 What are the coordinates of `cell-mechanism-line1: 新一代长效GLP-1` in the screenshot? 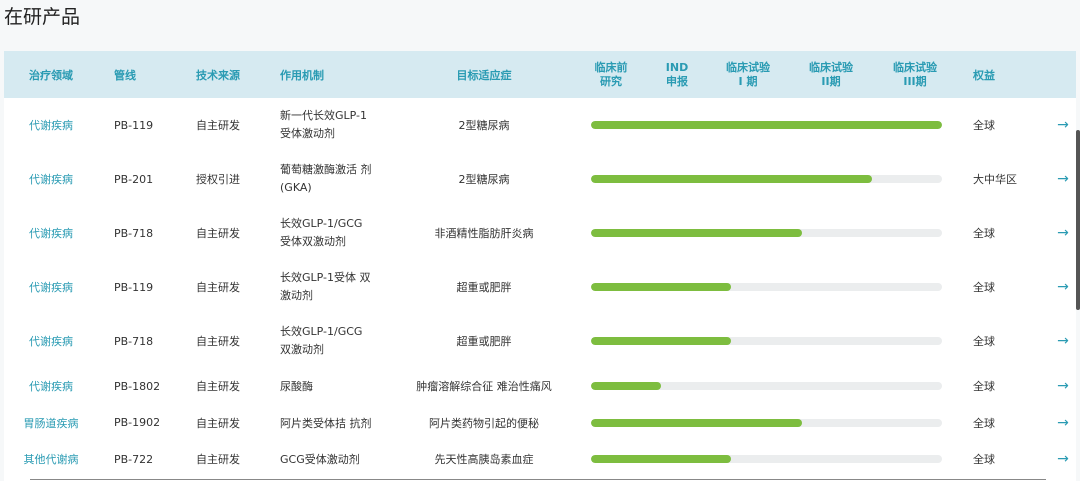 It's located at (324, 115).